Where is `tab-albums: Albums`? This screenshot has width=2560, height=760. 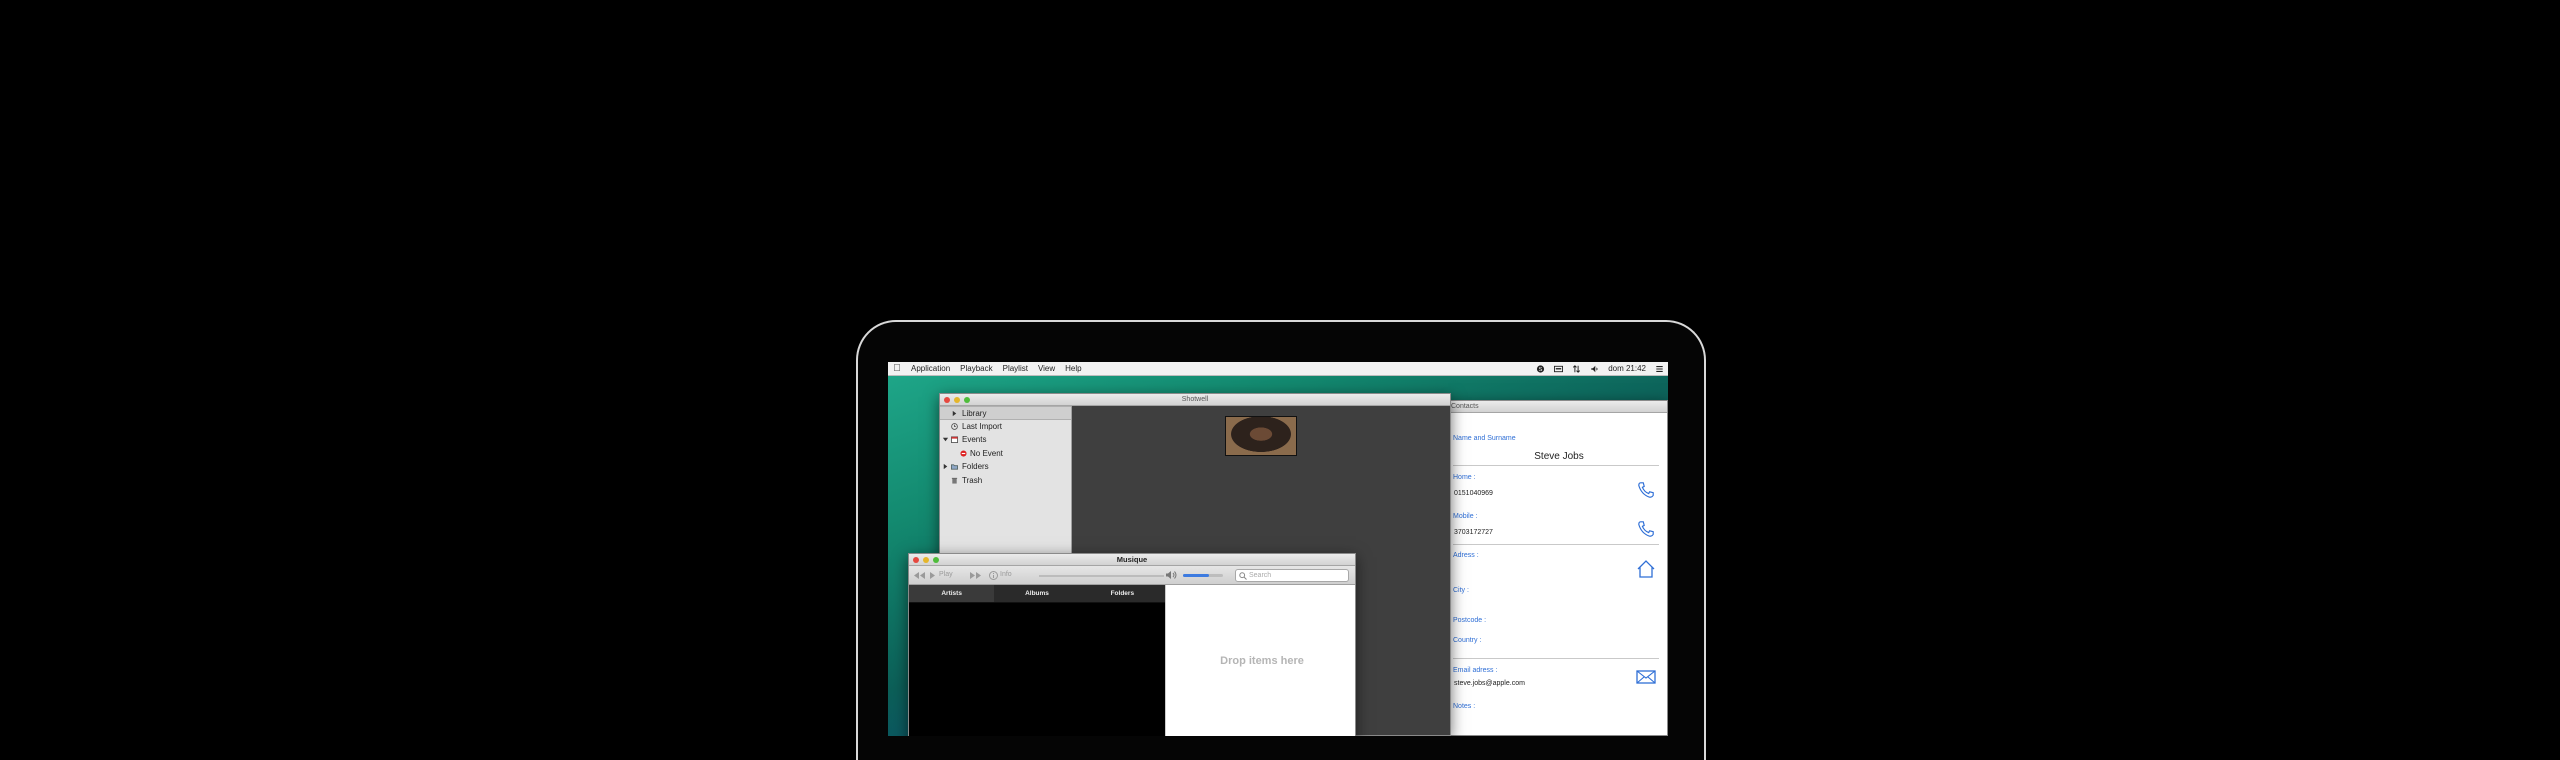
tab-albums: Albums is located at coordinates (1036, 593).